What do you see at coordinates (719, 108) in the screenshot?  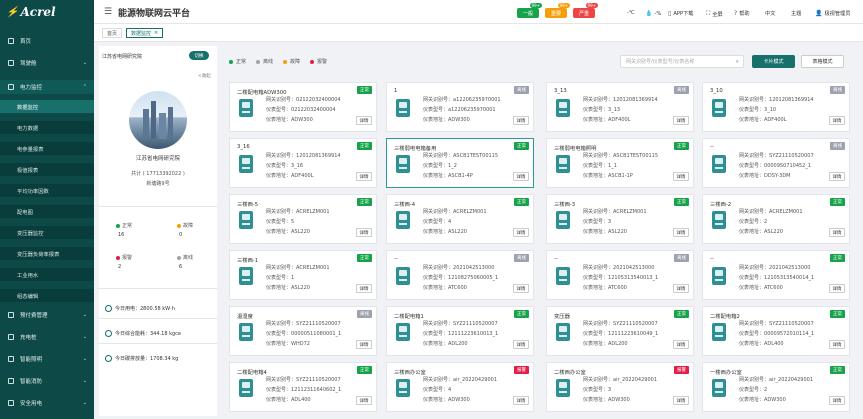 I see `meter-icon` at bounding box center [719, 108].